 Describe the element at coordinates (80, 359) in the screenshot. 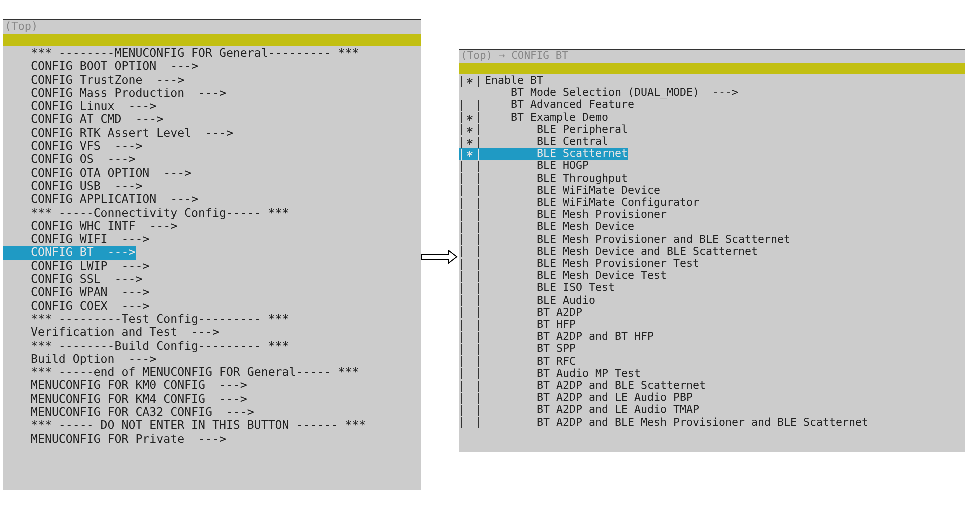

I see `menu-item: Build Option --->` at that location.